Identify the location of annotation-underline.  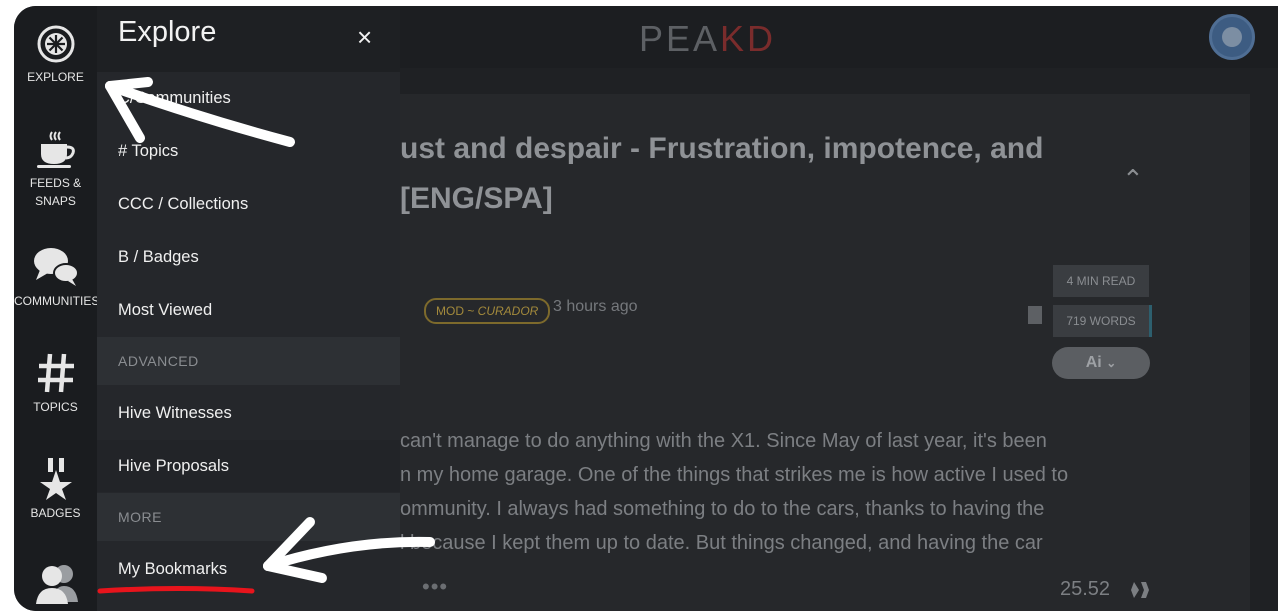
(176, 590).